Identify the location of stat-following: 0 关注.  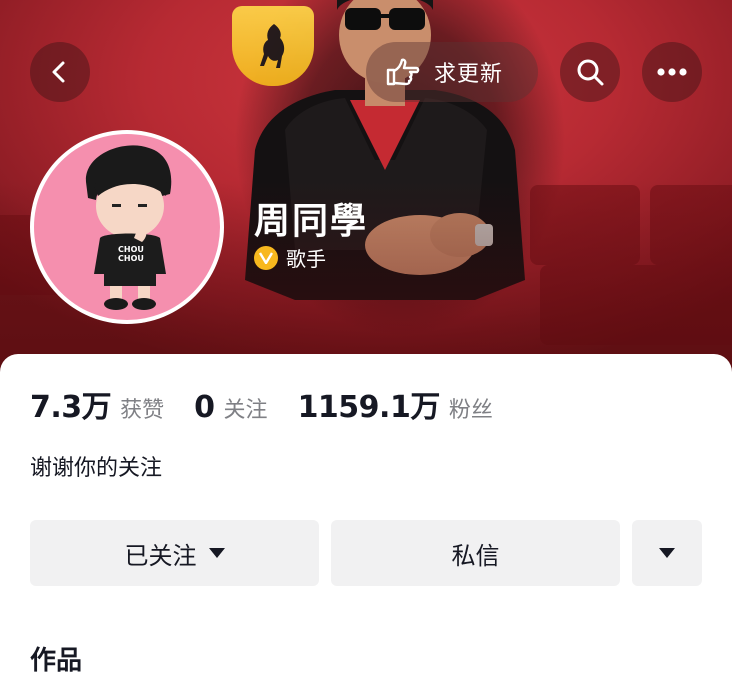
(230, 407).